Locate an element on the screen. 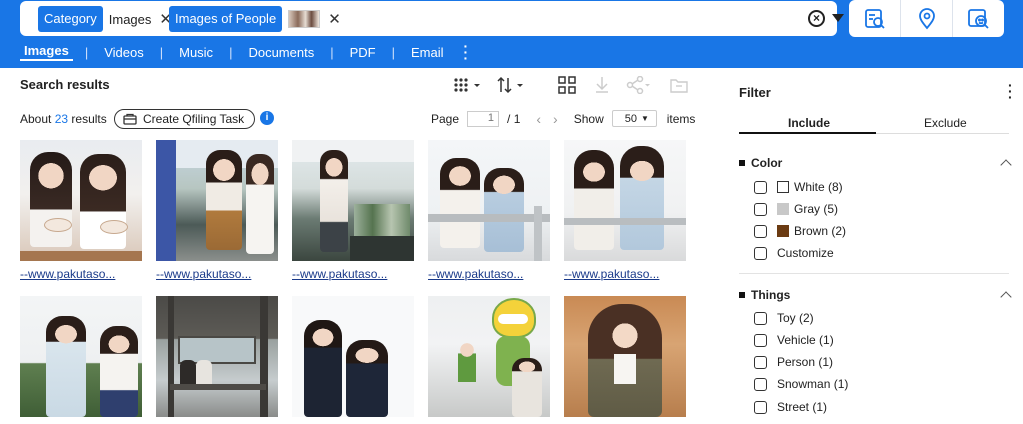  things-section-header: Things is located at coordinates (764, 295).